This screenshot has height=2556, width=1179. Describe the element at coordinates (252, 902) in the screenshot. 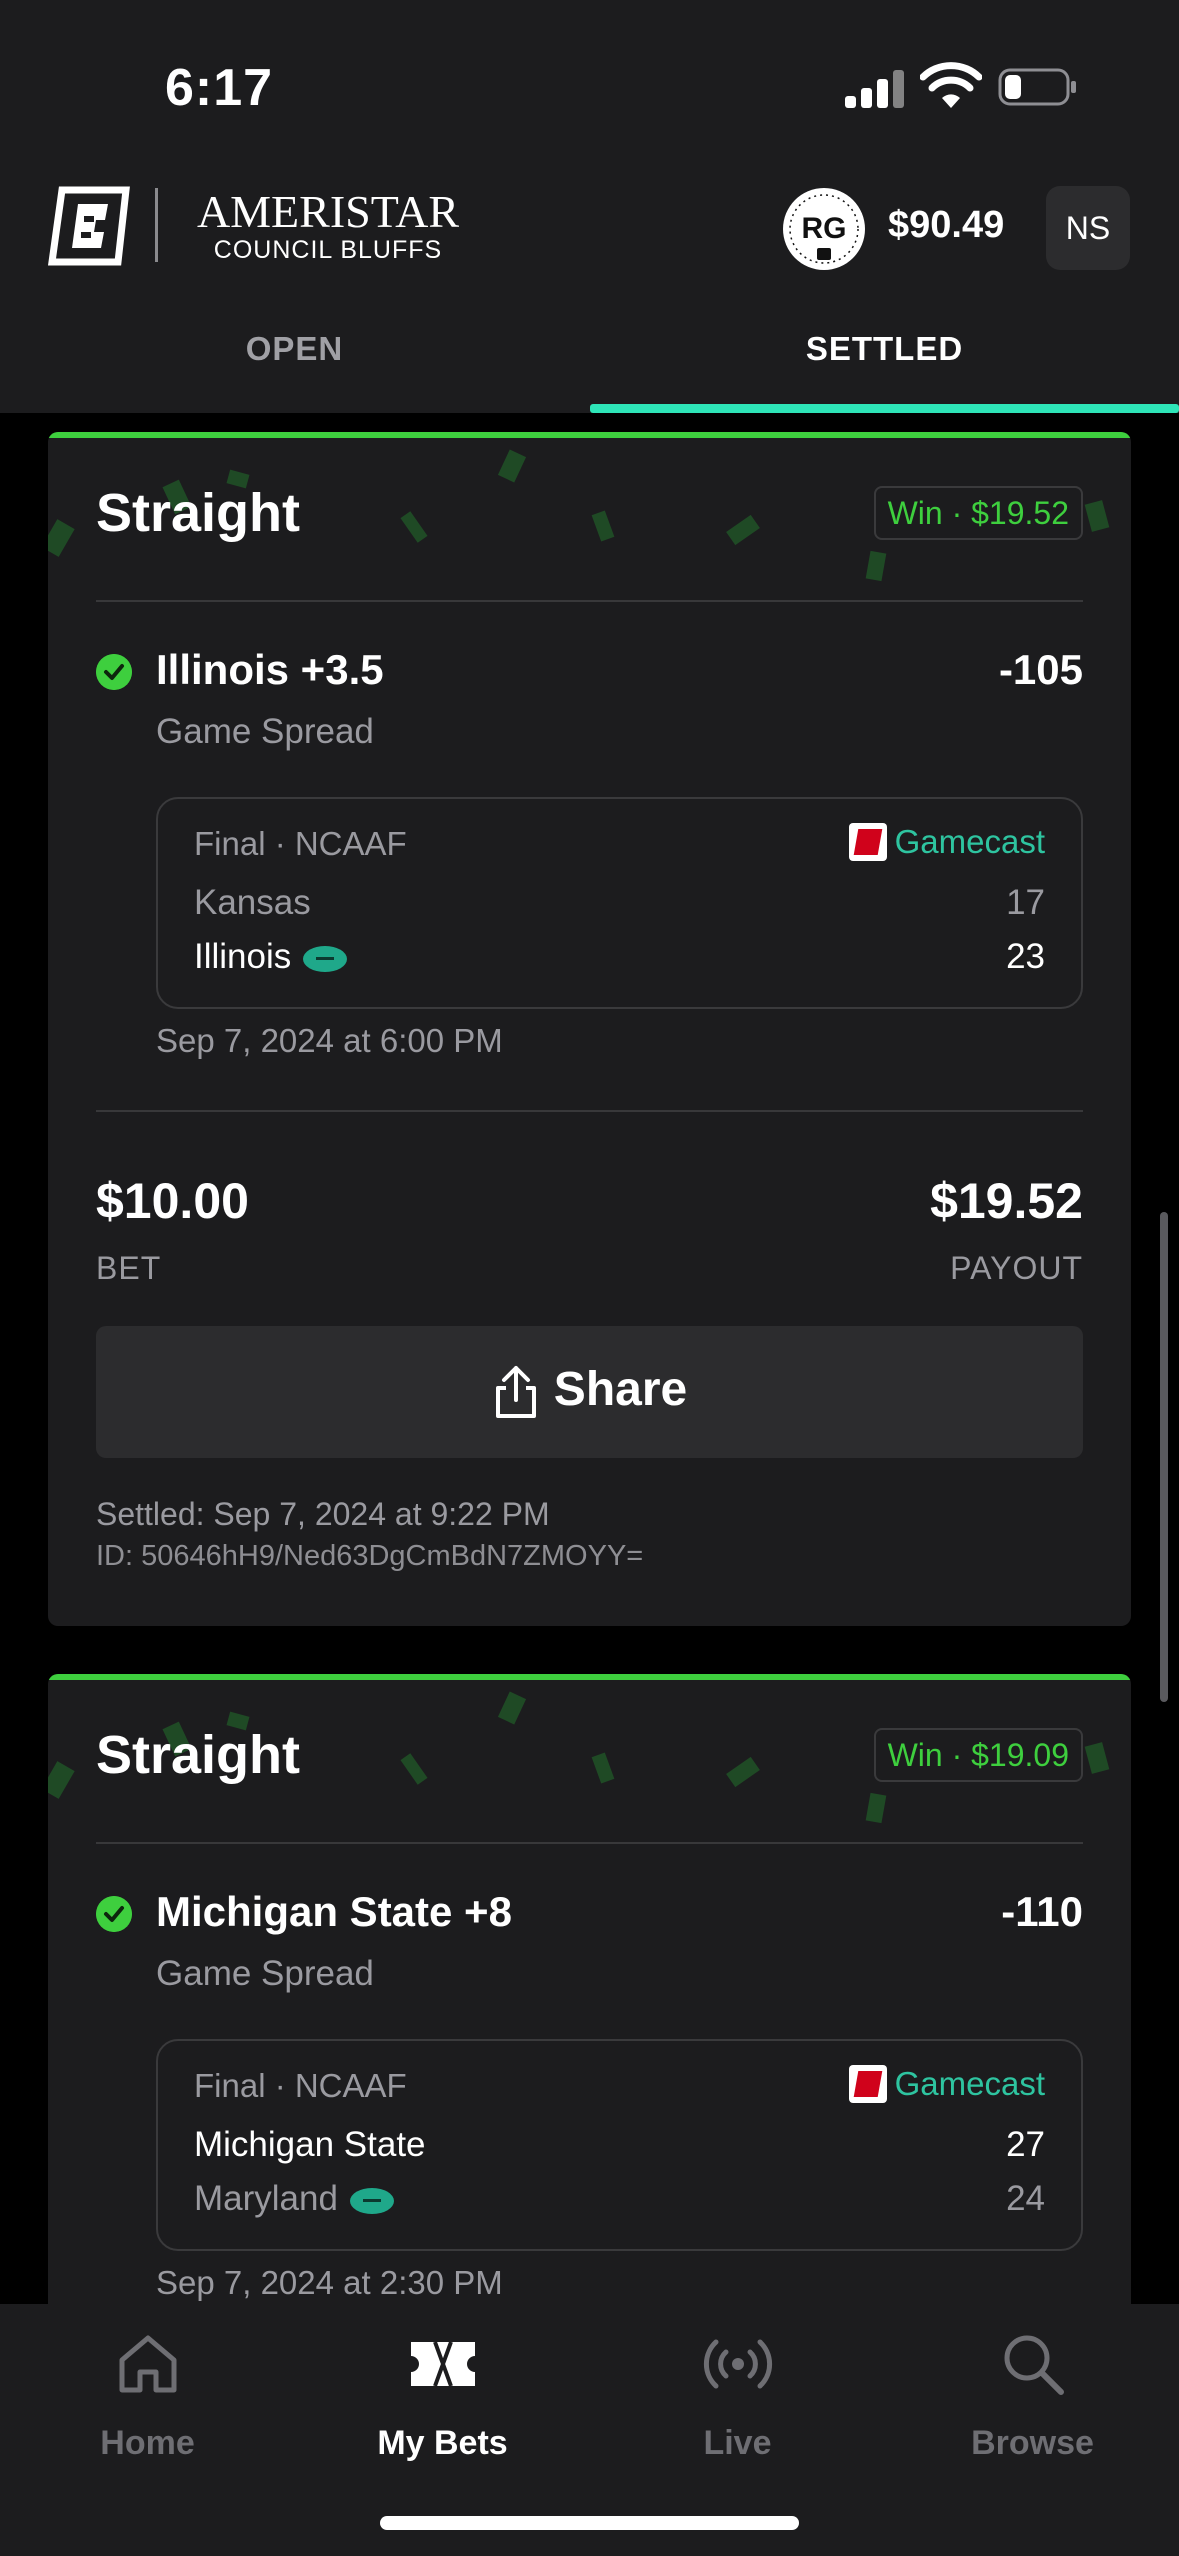

I see `team-name: Kansas` at that location.